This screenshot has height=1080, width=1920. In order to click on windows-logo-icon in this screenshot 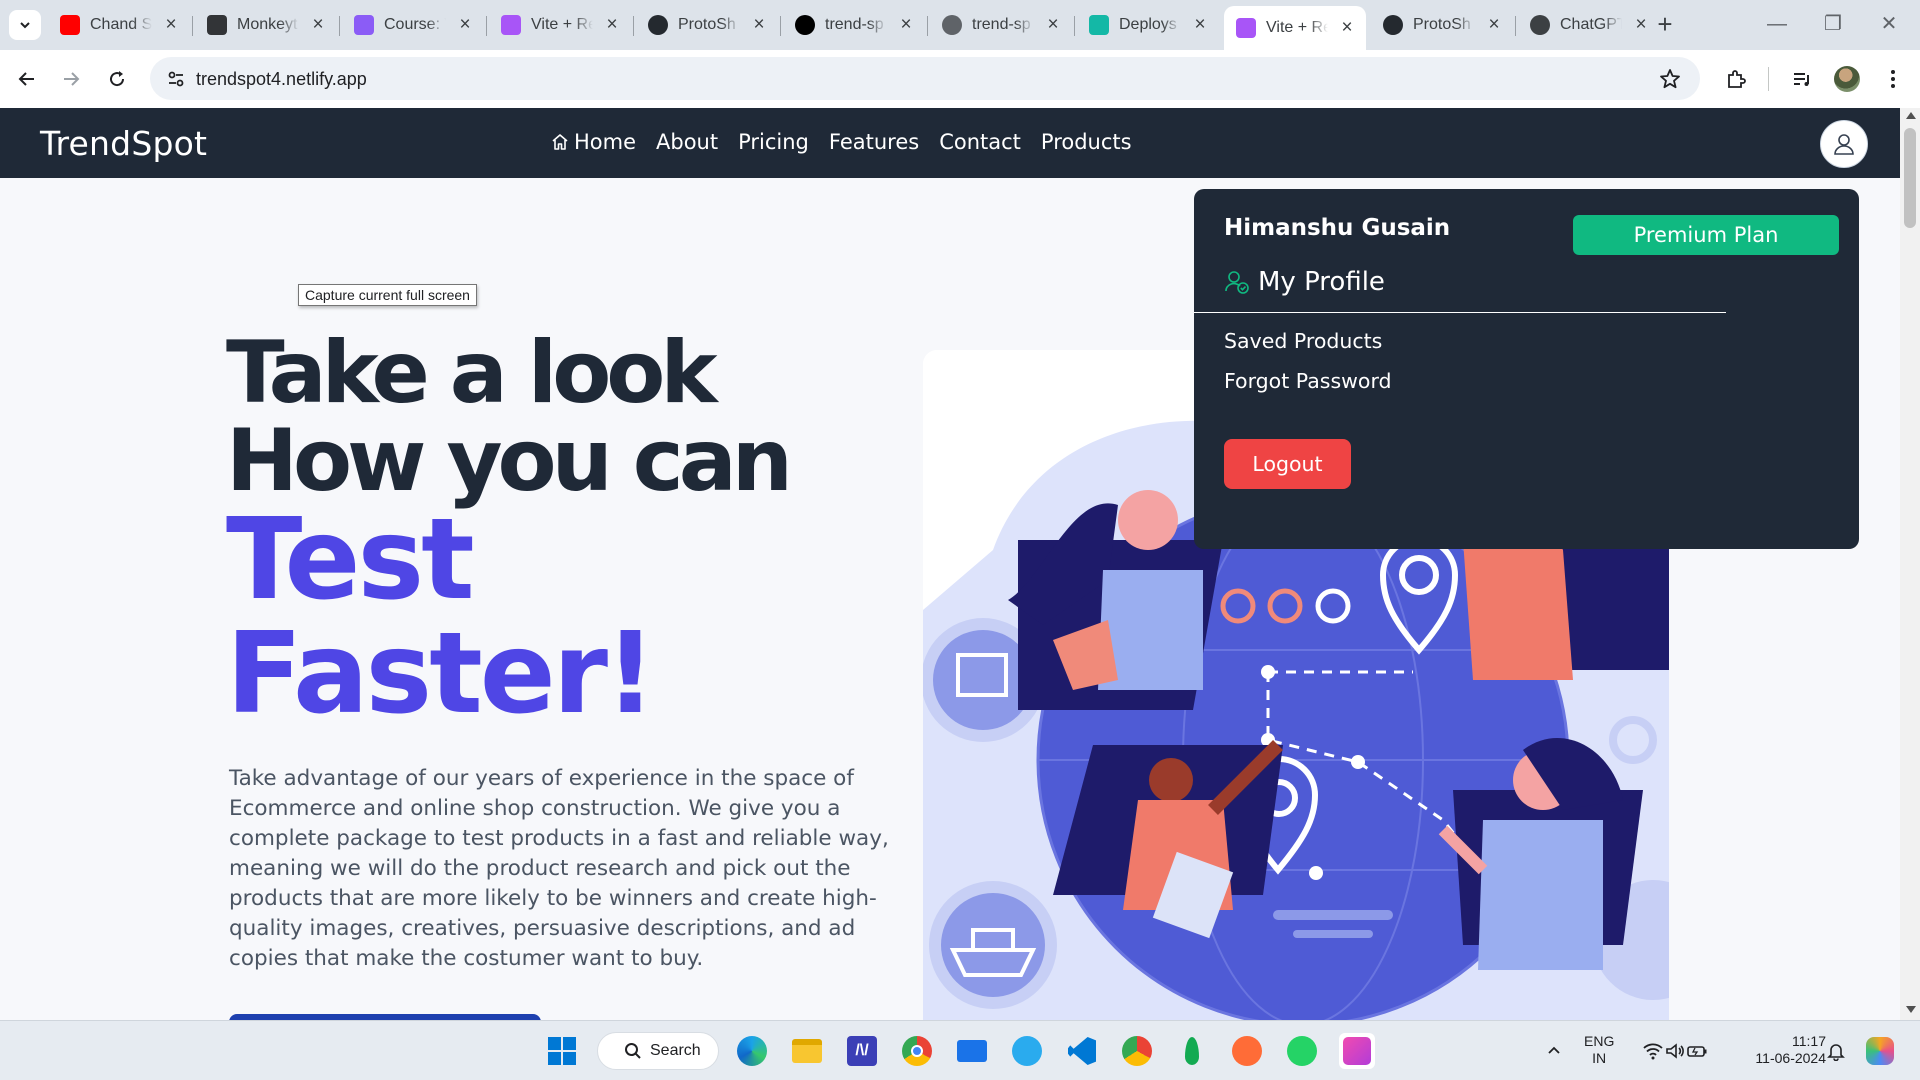, I will do `click(562, 1051)`.